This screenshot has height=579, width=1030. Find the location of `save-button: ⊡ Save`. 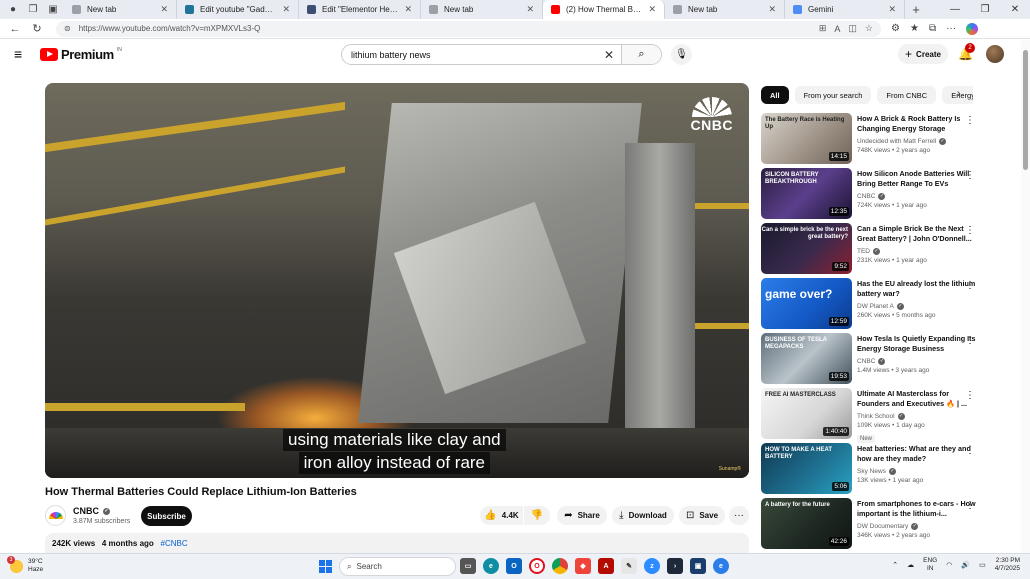

save-button: ⊡ Save is located at coordinates (702, 515).